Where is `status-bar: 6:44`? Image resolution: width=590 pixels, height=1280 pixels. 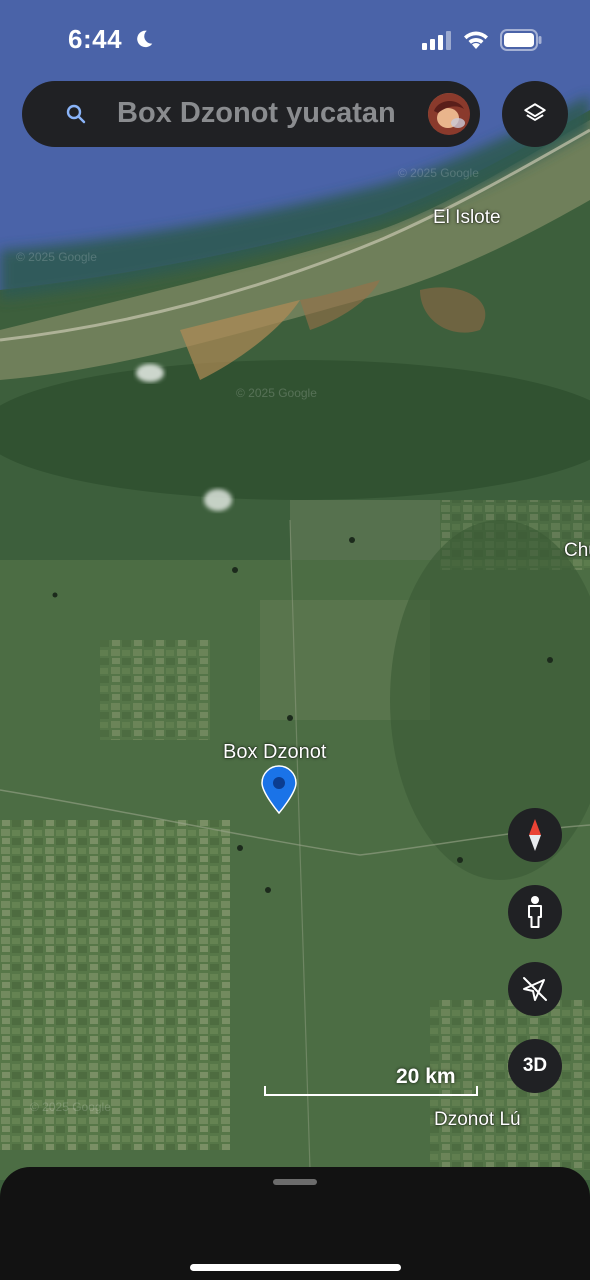
status-bar: 6:44 is located at coordinates (295, 40).